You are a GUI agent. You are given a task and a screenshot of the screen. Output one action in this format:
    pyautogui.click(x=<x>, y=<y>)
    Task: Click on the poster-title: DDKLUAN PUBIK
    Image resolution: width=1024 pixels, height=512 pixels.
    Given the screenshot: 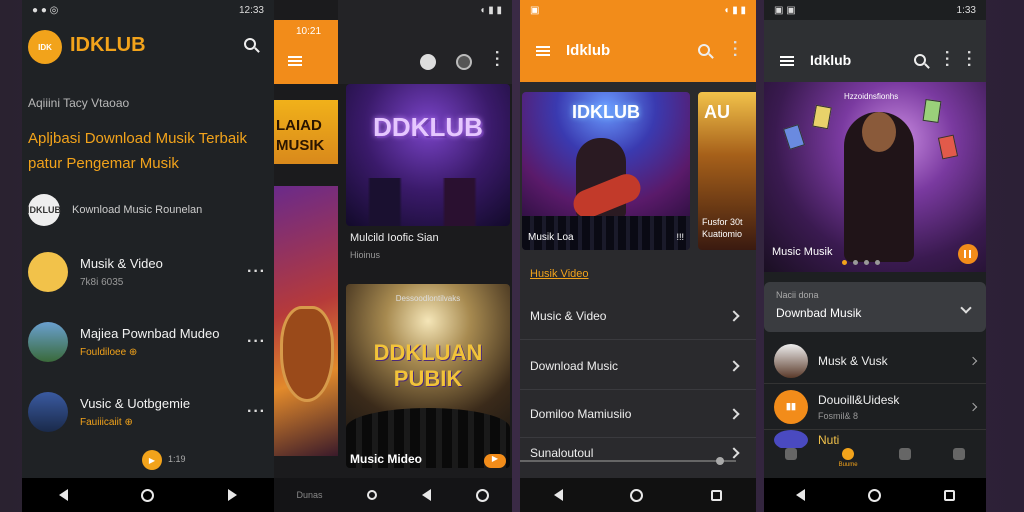 What is the action you would take?
    pyautogui.click(x=428, y=366)
    